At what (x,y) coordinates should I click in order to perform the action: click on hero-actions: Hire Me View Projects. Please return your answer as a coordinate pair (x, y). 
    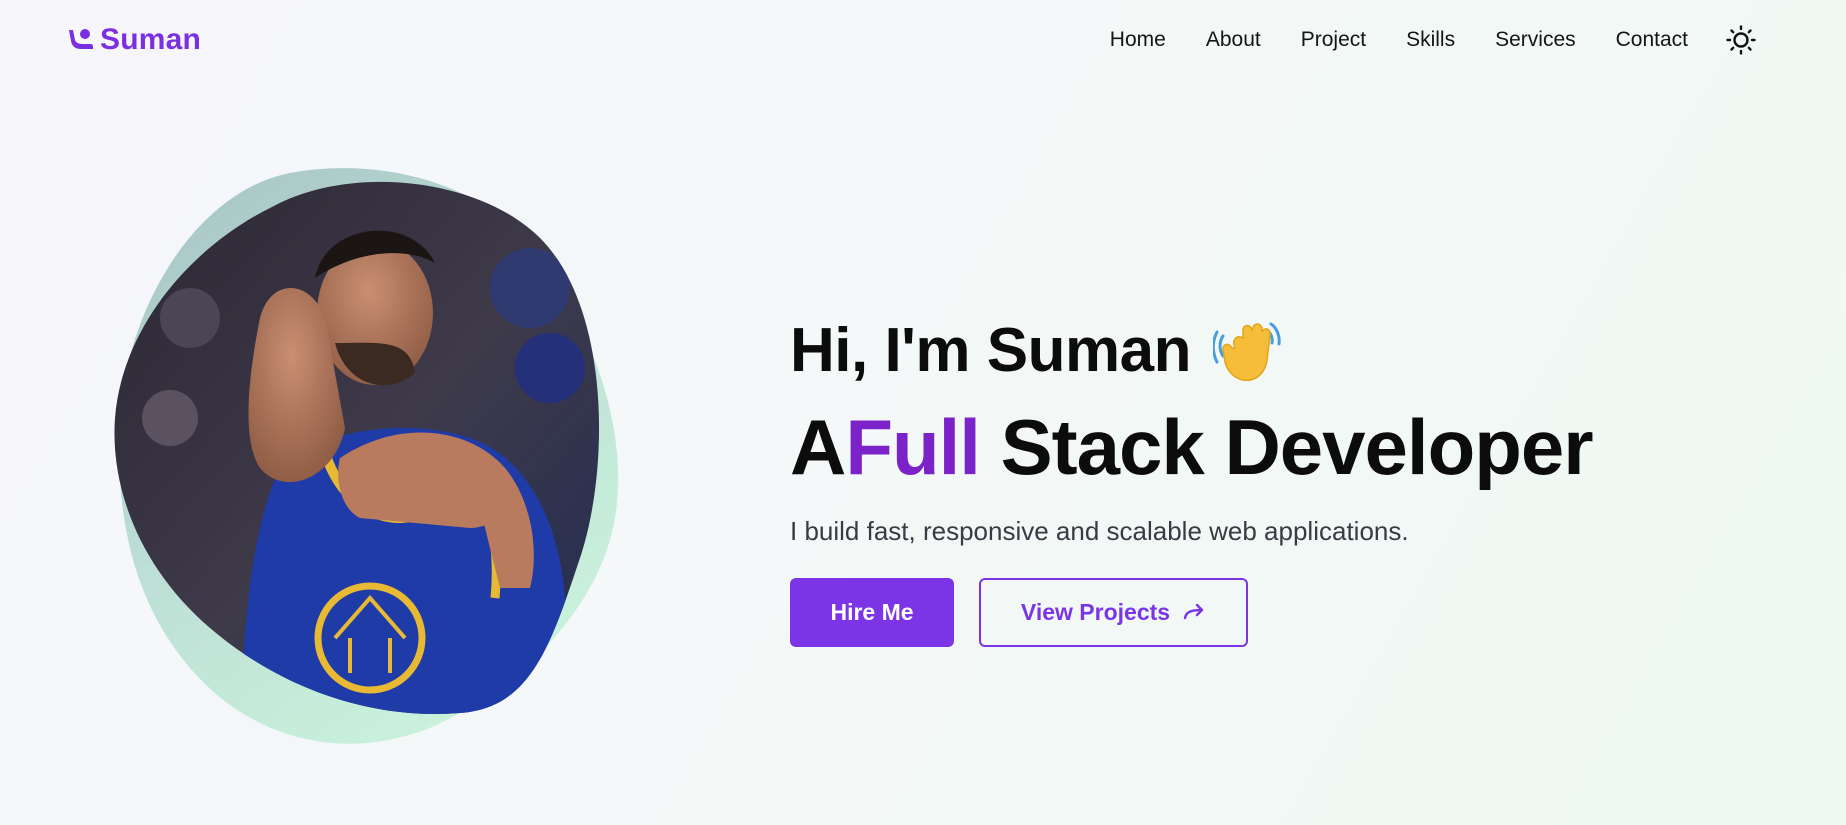
    Looking at the image, I should click on (1270, 612).